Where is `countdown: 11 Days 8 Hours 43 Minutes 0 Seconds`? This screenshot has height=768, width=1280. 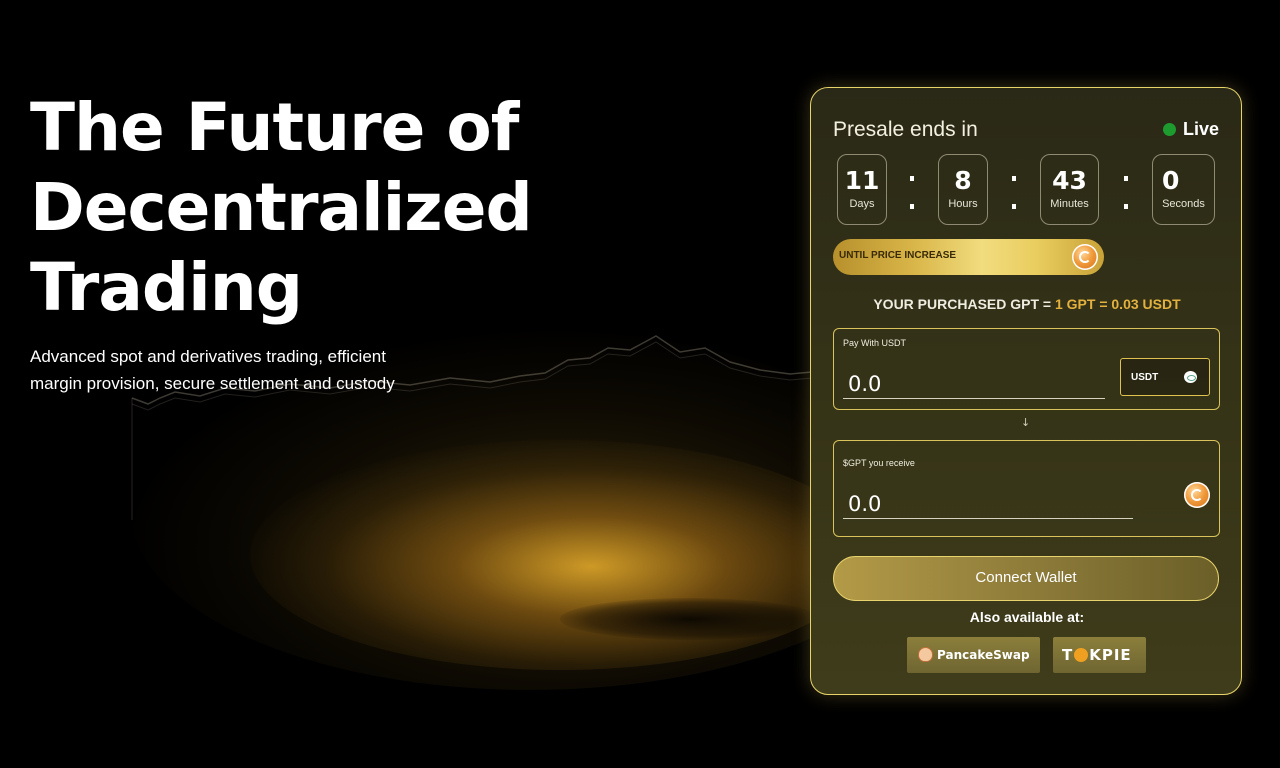
countdown: 11 Days 8 Hours 43 Minutes 0 Seconds is located at coordinates (1027, 190).